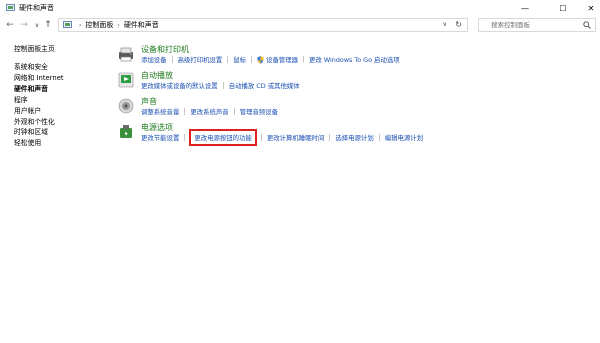 The height and width of the screenshot is (343, 600). Describe the element at coordinates (160, 111) in the screenshot. I see `adjust-volume-link: 调整系统音量` at that location.